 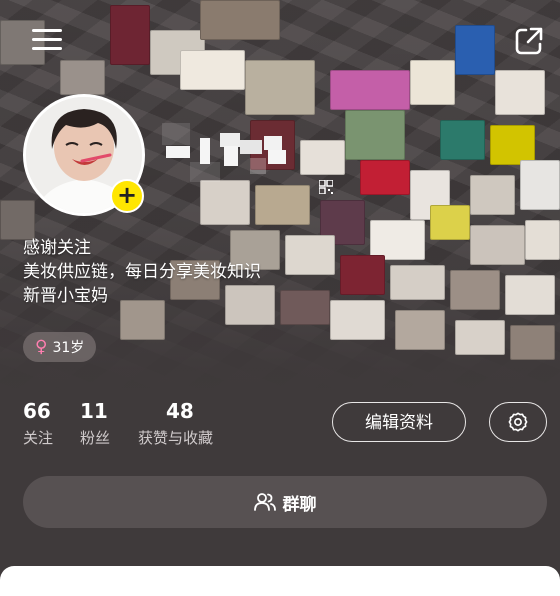 What do you see at coordinates (264, 502) in the screenshot?
I see `people-icon` at bounding box center [264, 502].